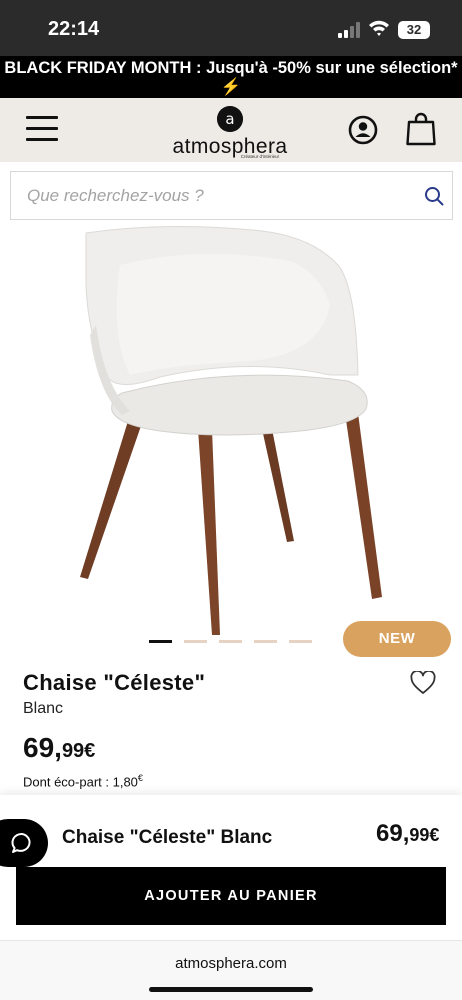 This screenshot has width=462, height=1000. I want to click on chat-bubble-icon, so click(21, 843).